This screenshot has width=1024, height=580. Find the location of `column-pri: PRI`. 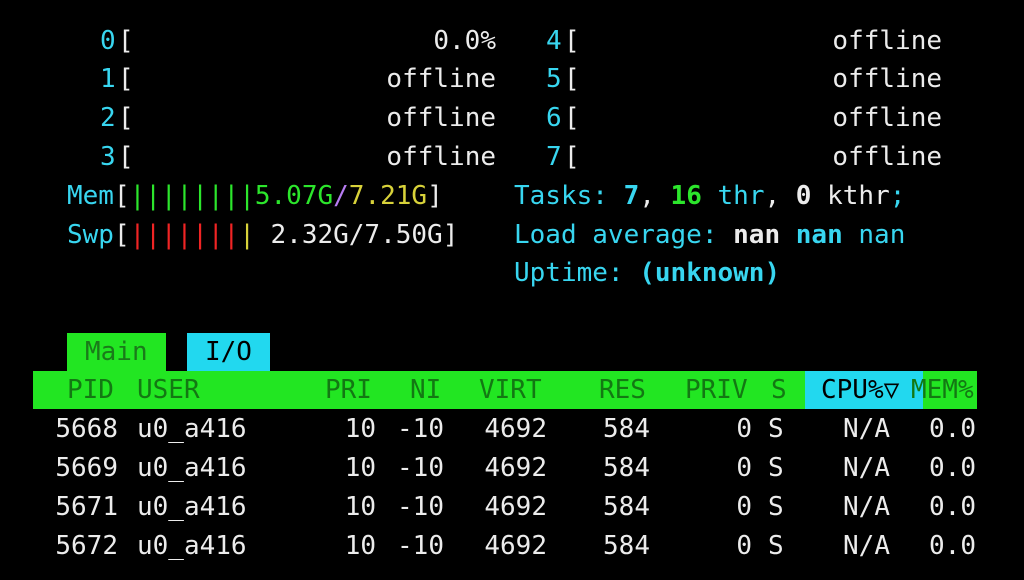

column-pri: PRI is located at coordinates (348, 390).